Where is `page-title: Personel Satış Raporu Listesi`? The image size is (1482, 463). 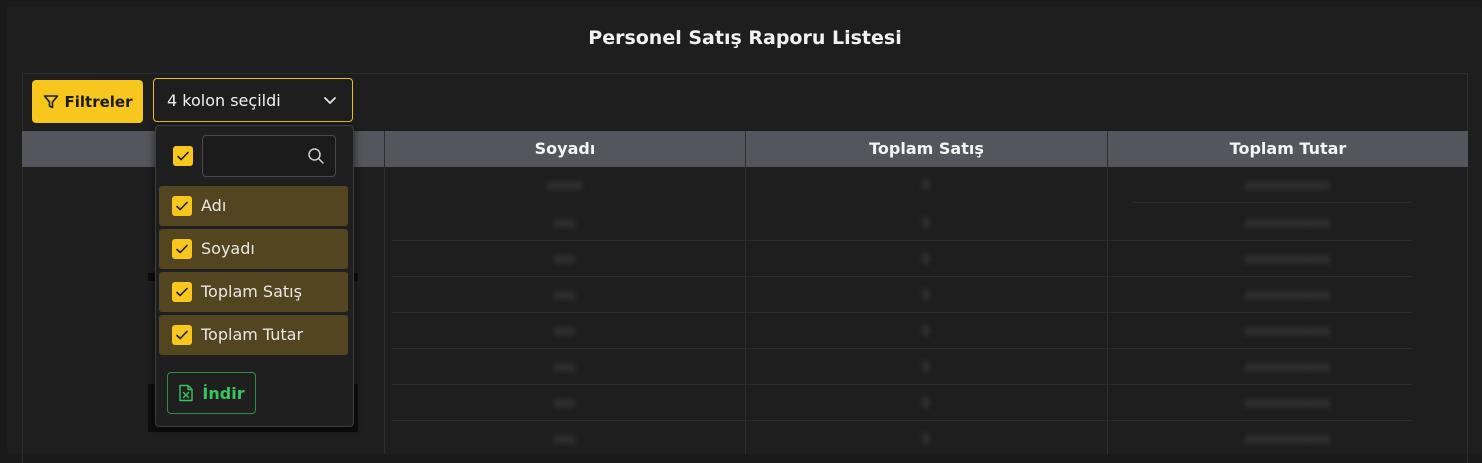 page-title: Personel Satış Raporu Listesi is located at coordinates (745, 38).